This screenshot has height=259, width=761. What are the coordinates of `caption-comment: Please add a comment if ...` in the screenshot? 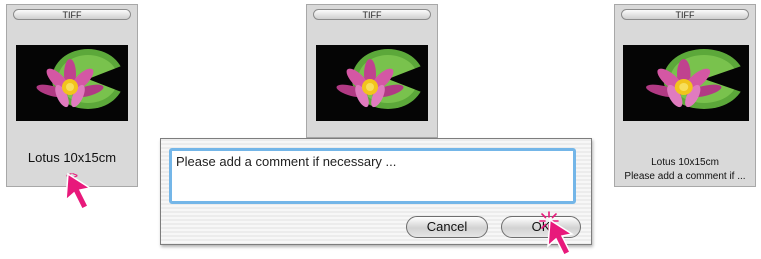 It's located at (685, 176).